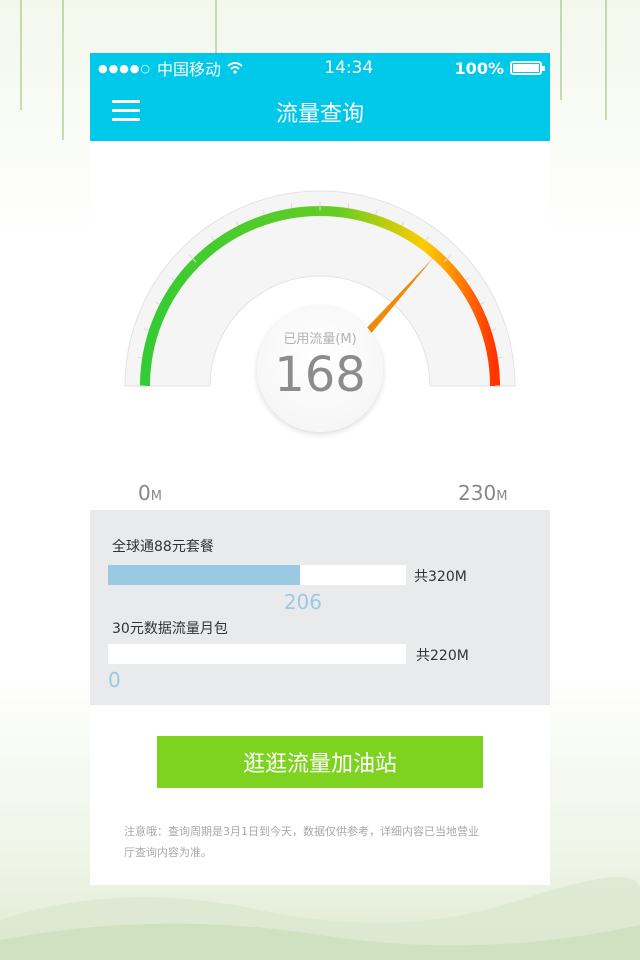  I want to click on package-total: 共220M, so click(442, 656).